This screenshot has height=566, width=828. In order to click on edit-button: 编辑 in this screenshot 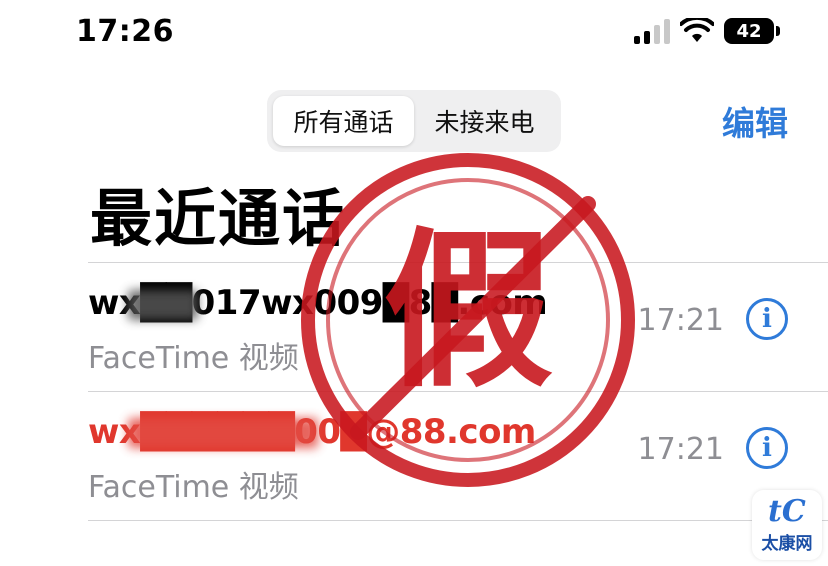, I will do `click(755, 121)`.